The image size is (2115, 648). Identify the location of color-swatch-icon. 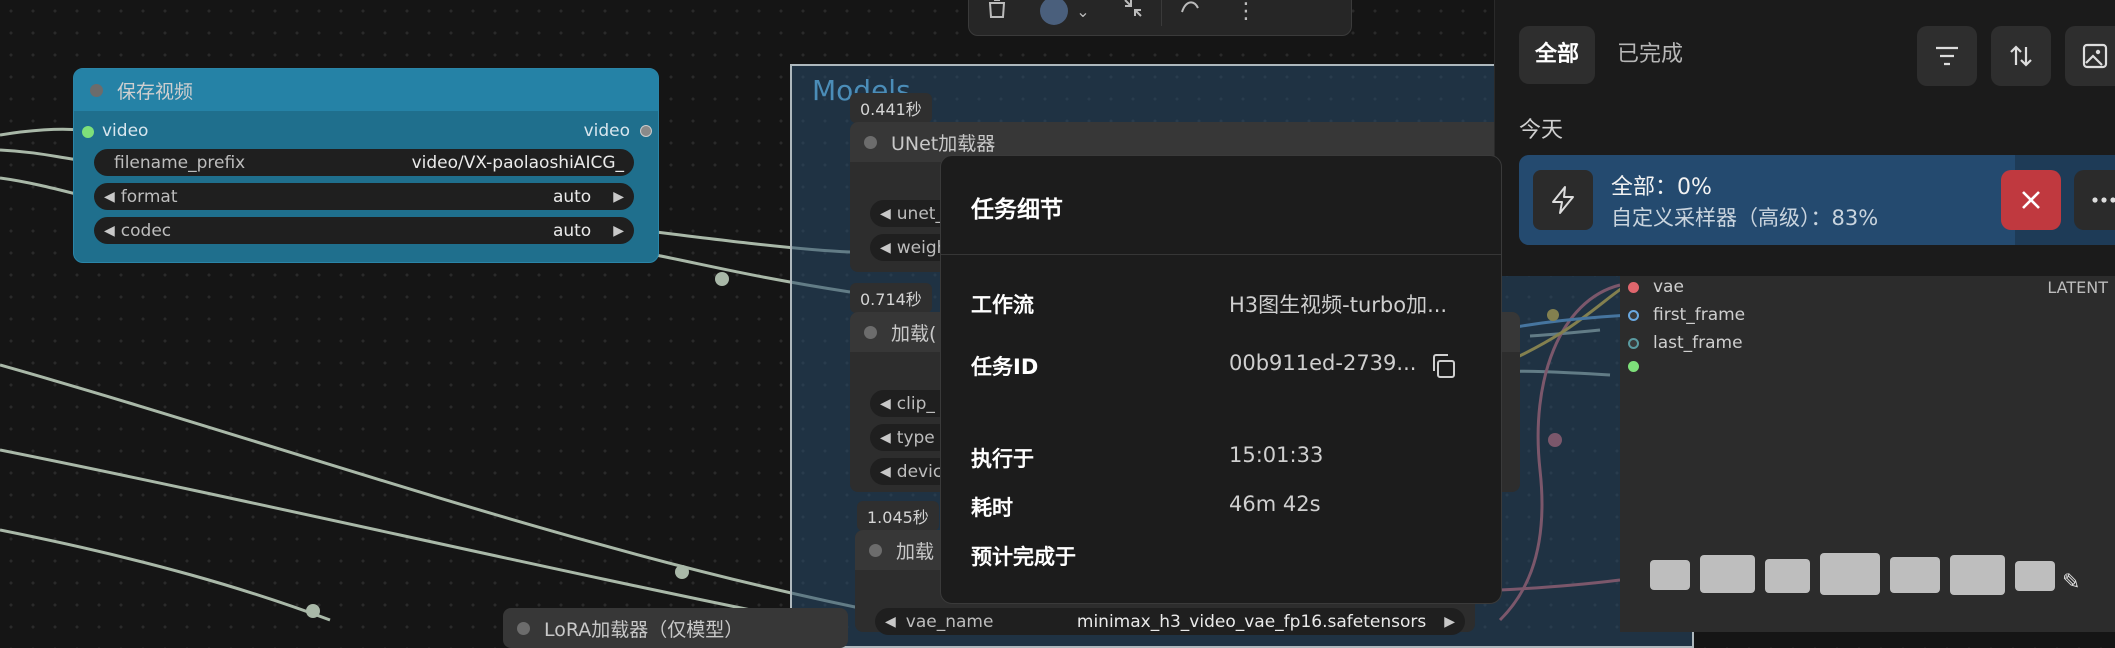
(1054, 12).